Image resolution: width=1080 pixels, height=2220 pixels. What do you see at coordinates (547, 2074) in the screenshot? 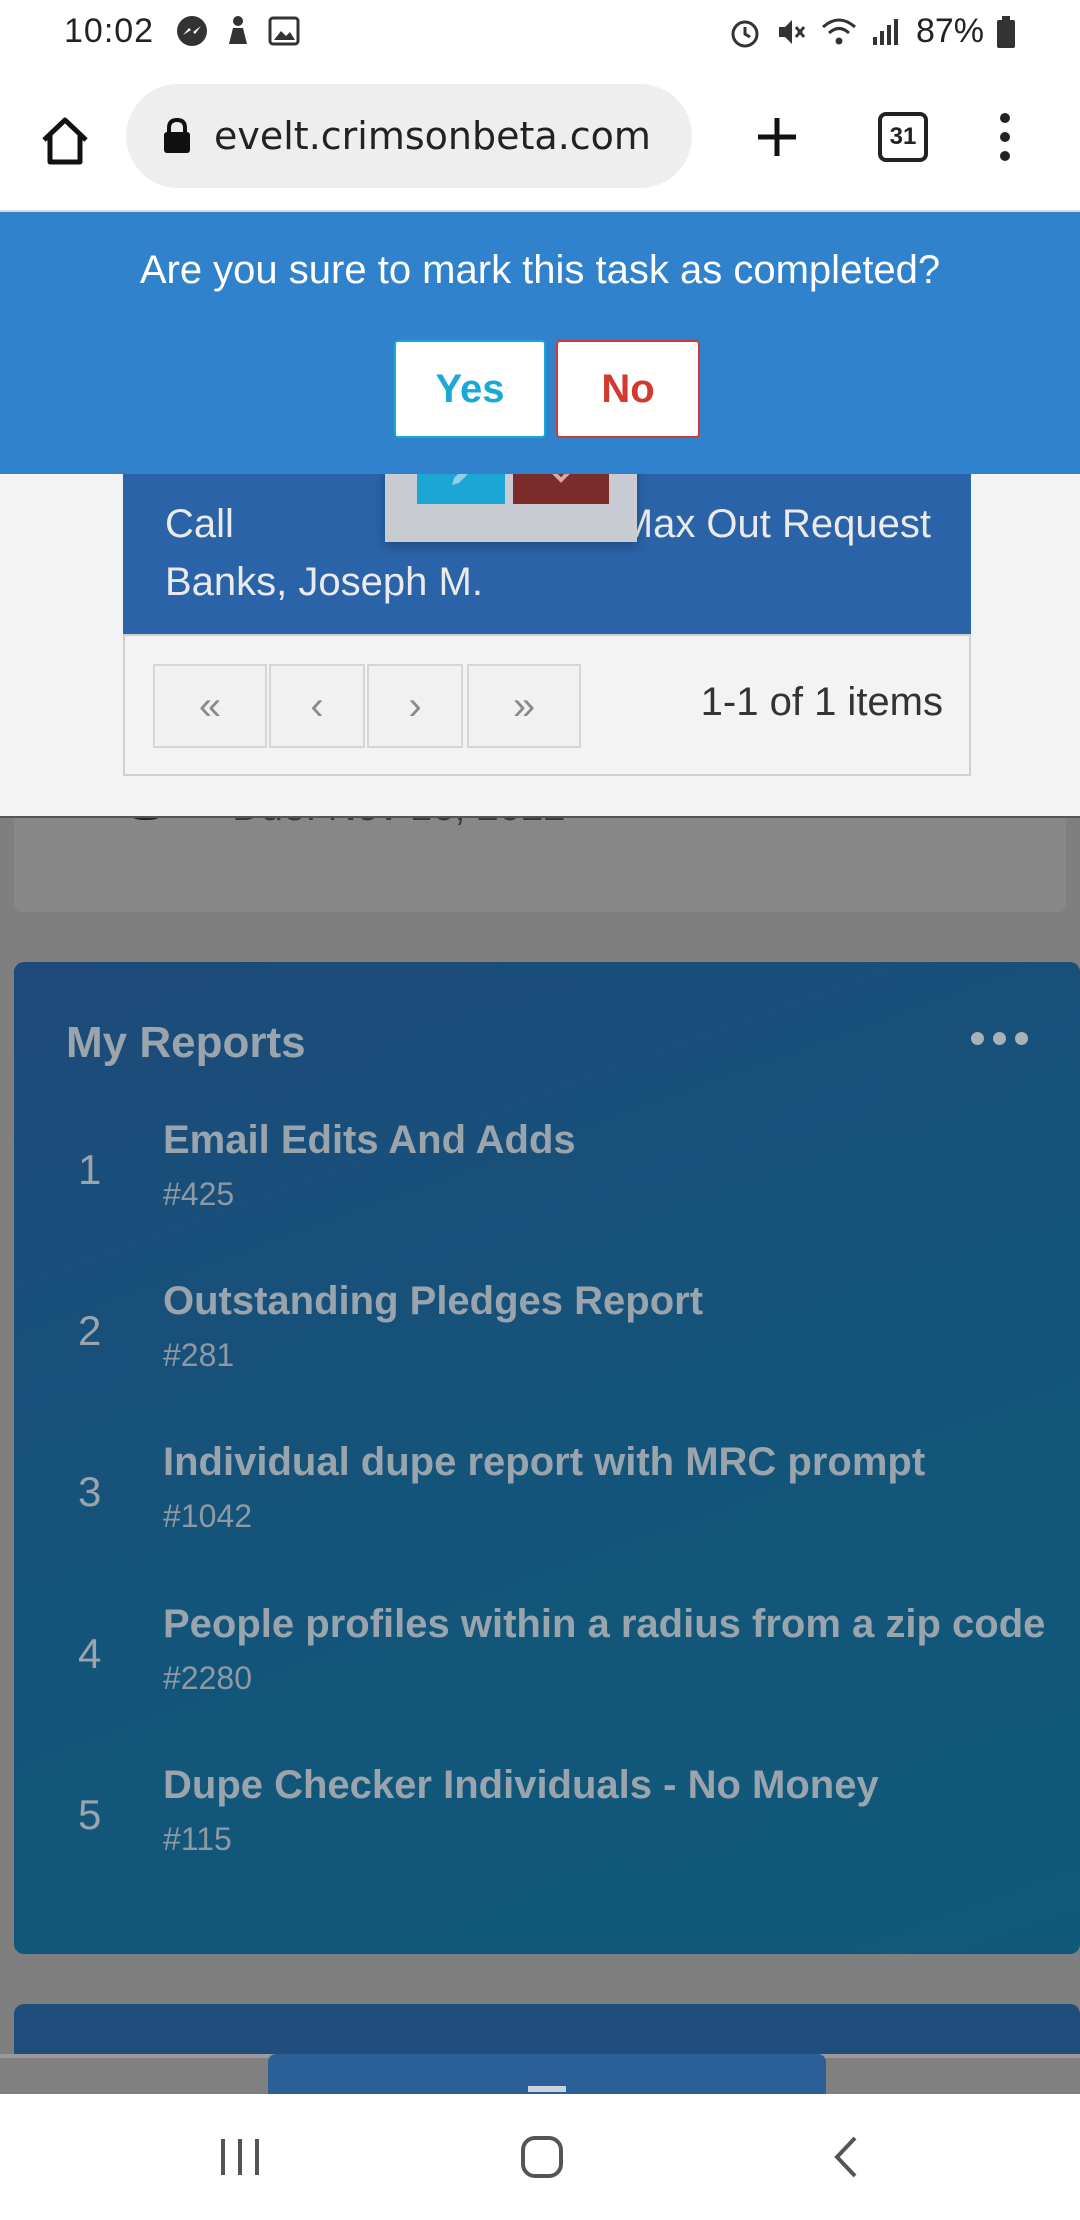
I see `scroll-to-top-button` at bounding box center [547, 2074].